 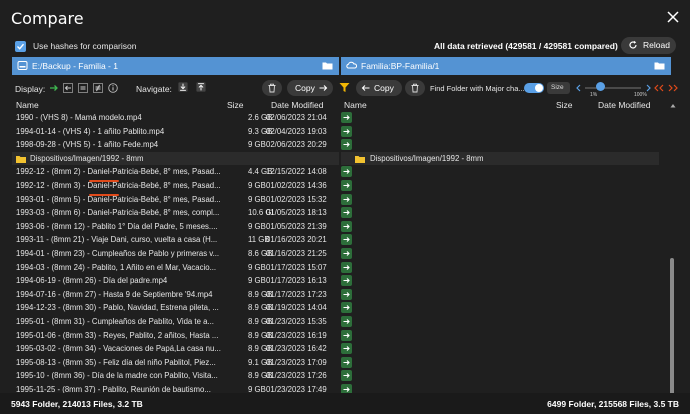 I want to click on cloud-icon, so click(x=351, y=65).